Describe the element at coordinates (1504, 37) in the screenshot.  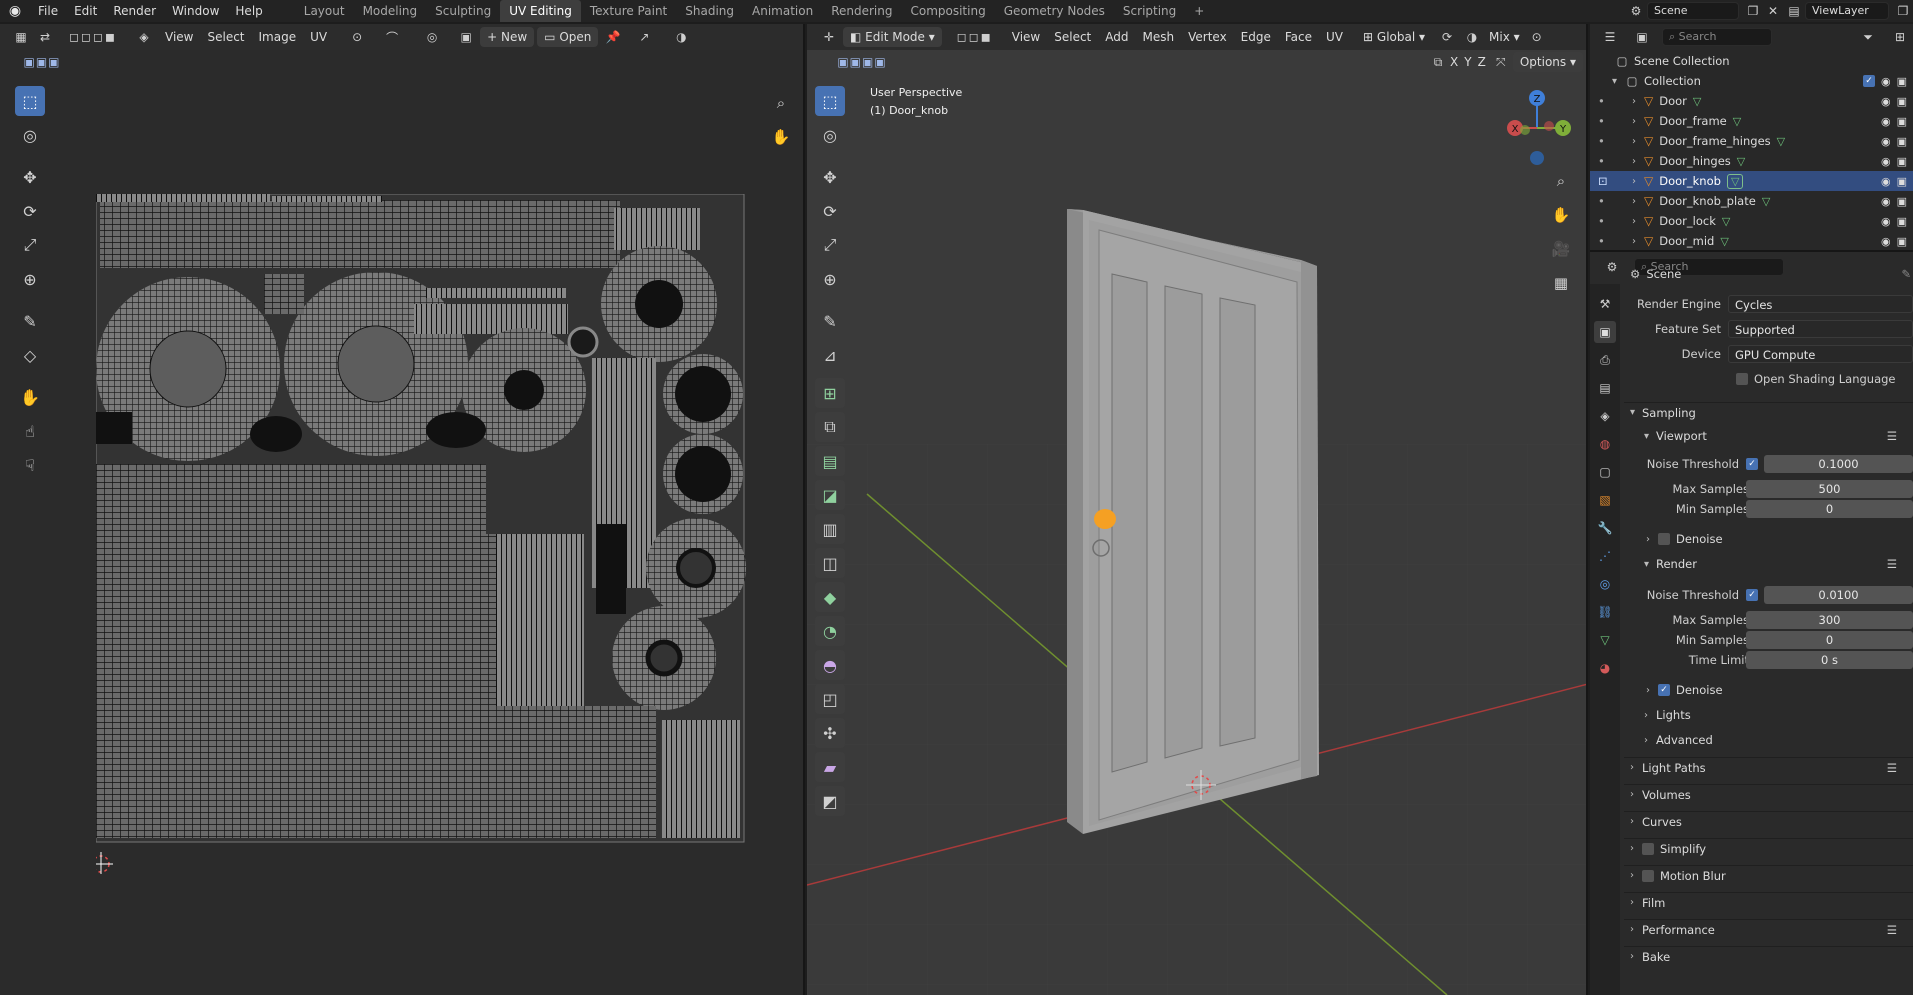
I see `proportional-edit-dropdown: Mix ▾` at that location.